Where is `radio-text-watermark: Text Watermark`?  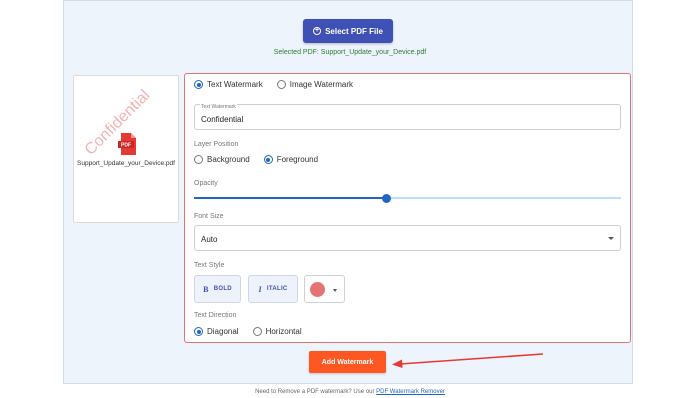 radio-text-watermark: Text Watermark is located at coordinates (228, 84).